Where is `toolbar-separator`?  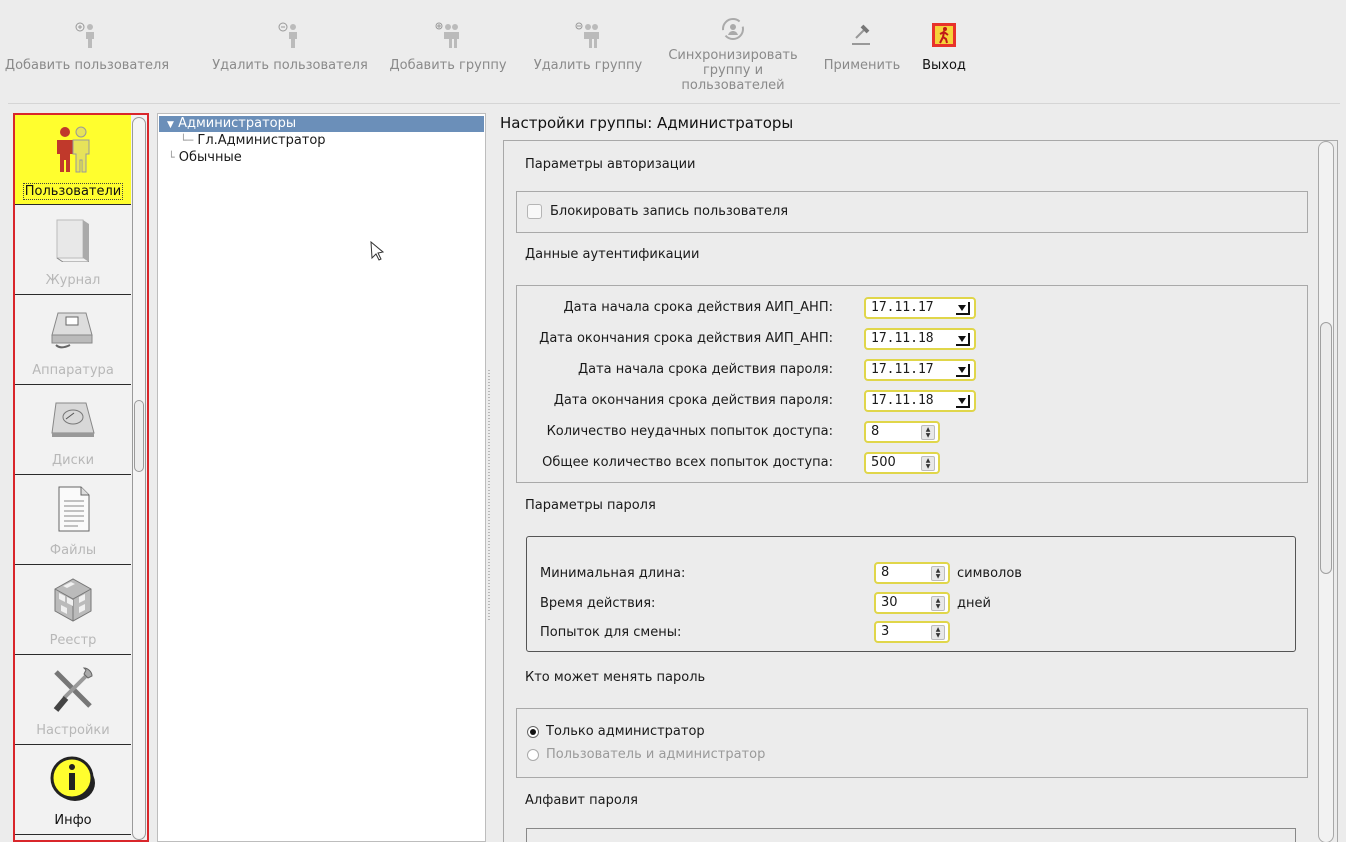
toolbar-separator is located at coordinates (674, 103).